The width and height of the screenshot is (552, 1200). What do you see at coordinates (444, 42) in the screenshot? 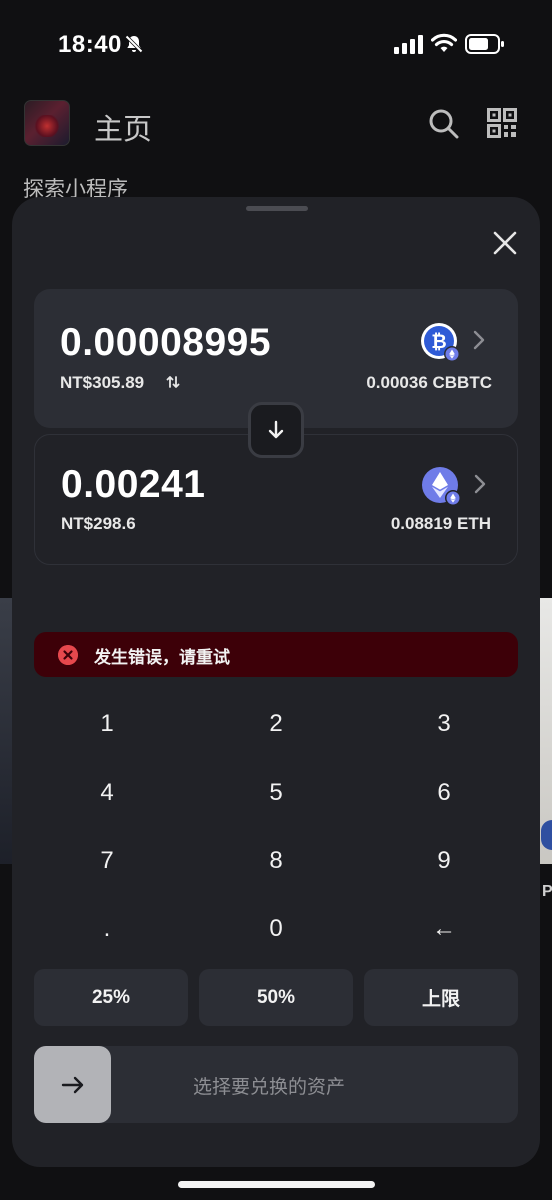
I see `wifi-icon` at bounding box center [444, 42].